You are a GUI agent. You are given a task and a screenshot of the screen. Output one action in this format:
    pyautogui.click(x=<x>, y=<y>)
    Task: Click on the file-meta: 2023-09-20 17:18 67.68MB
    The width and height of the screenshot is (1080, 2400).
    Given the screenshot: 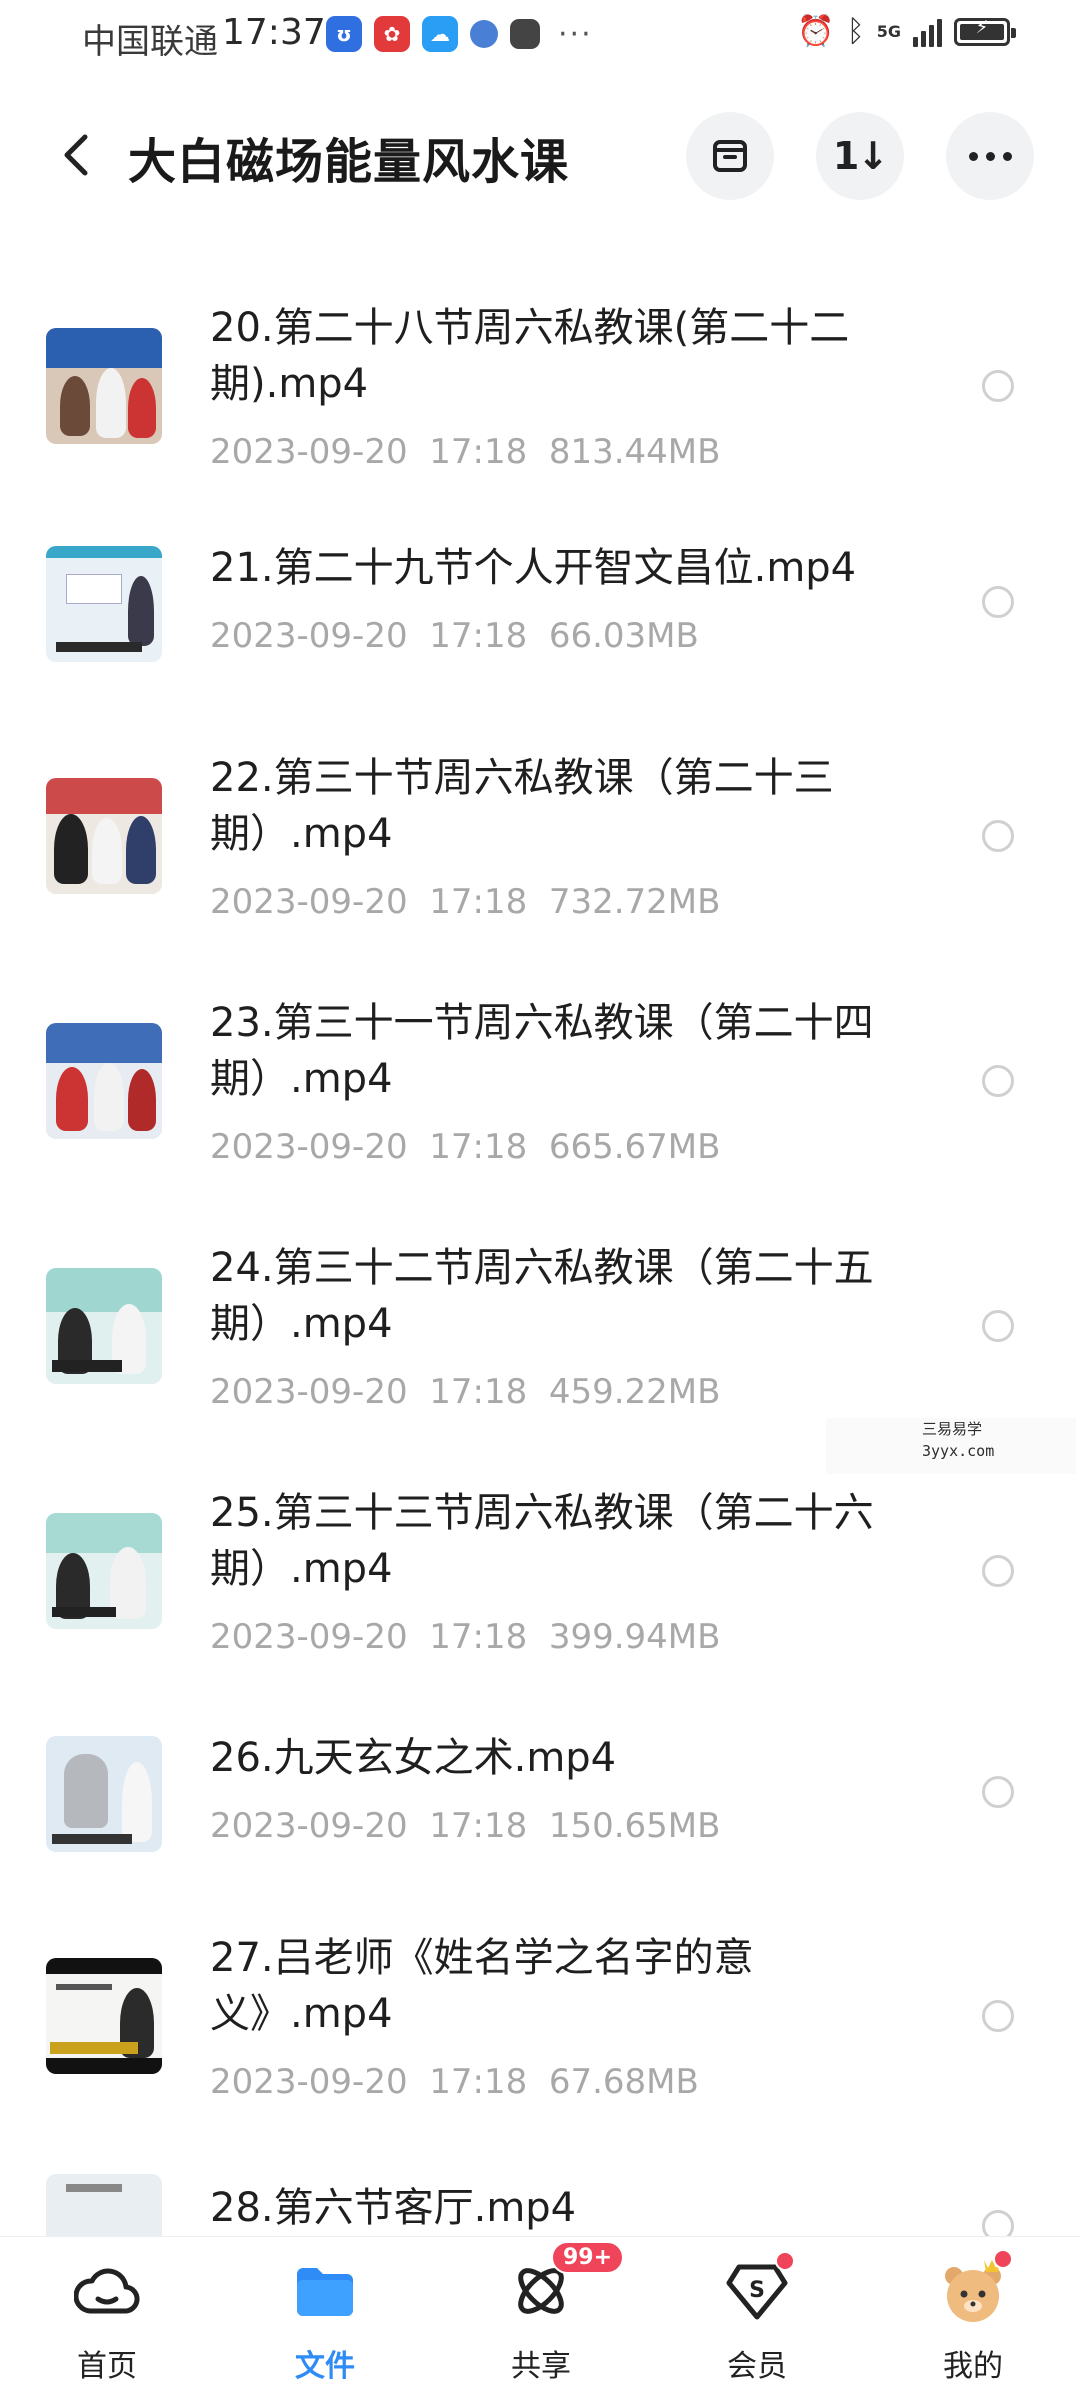 What is the action you would take?
    pyautogui.click(x=454, y=2082)
    